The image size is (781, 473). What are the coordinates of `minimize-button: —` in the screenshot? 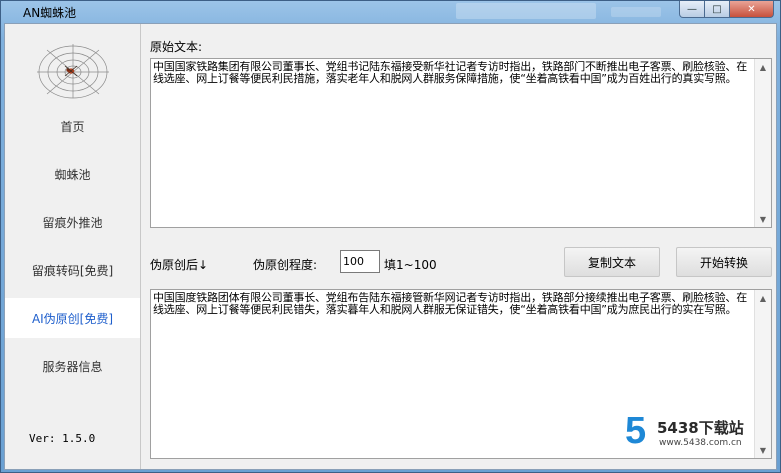 It's located at (692, 9).